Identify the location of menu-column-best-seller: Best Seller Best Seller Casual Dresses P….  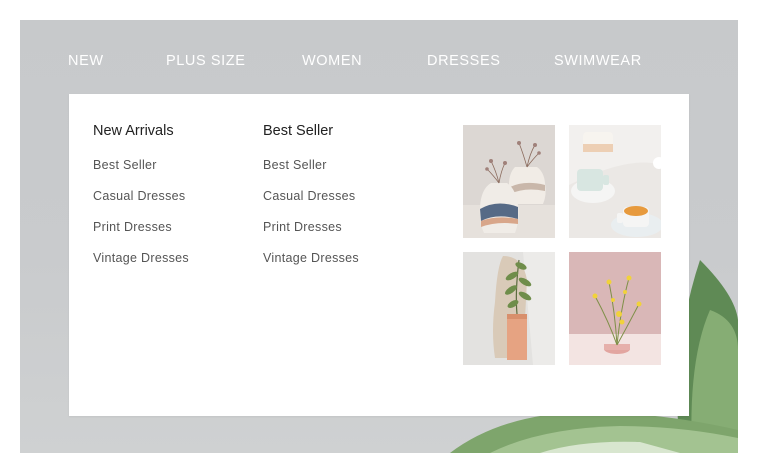
(311, 203).